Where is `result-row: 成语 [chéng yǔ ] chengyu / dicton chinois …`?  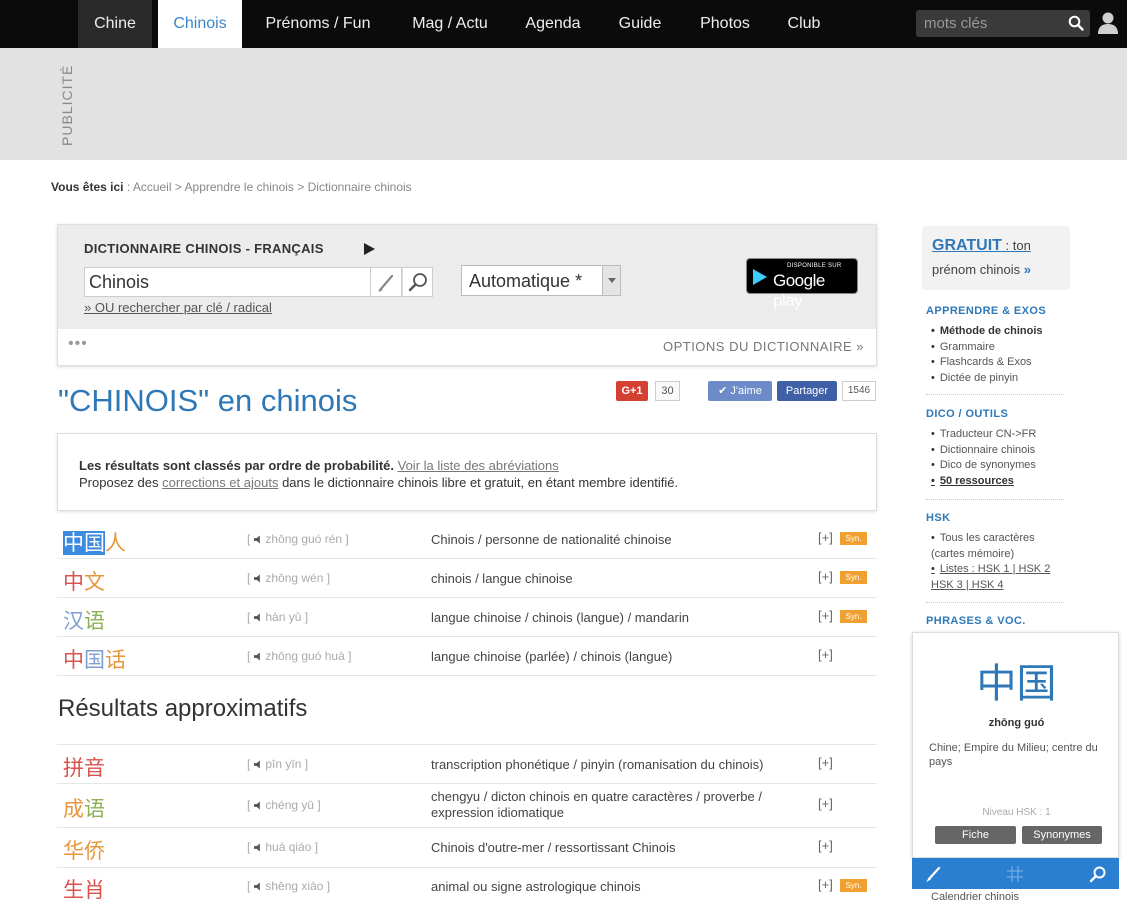
result-row: 成语 [chéng yǔ ] chengyu / dicton chinois … is located at coordinates (467, 806).